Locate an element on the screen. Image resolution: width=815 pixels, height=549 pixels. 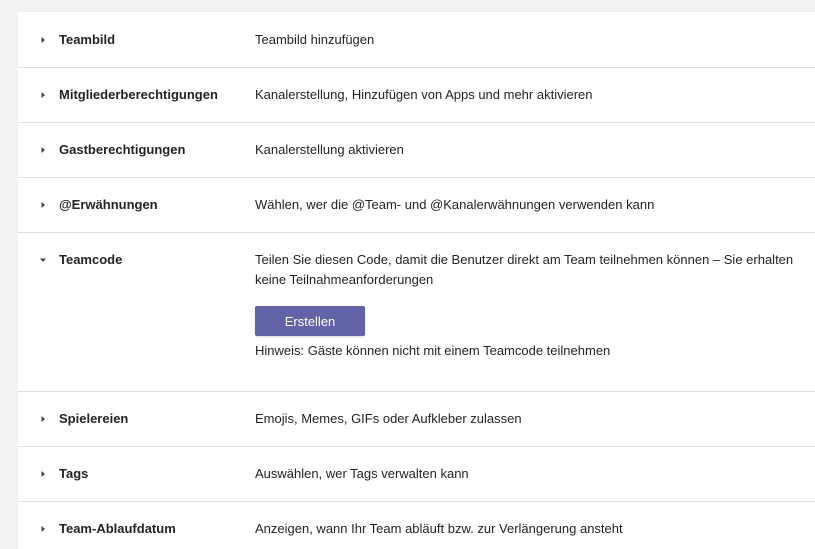
setting-title: Gastberechtigungen is located at coordinates (122, 149).